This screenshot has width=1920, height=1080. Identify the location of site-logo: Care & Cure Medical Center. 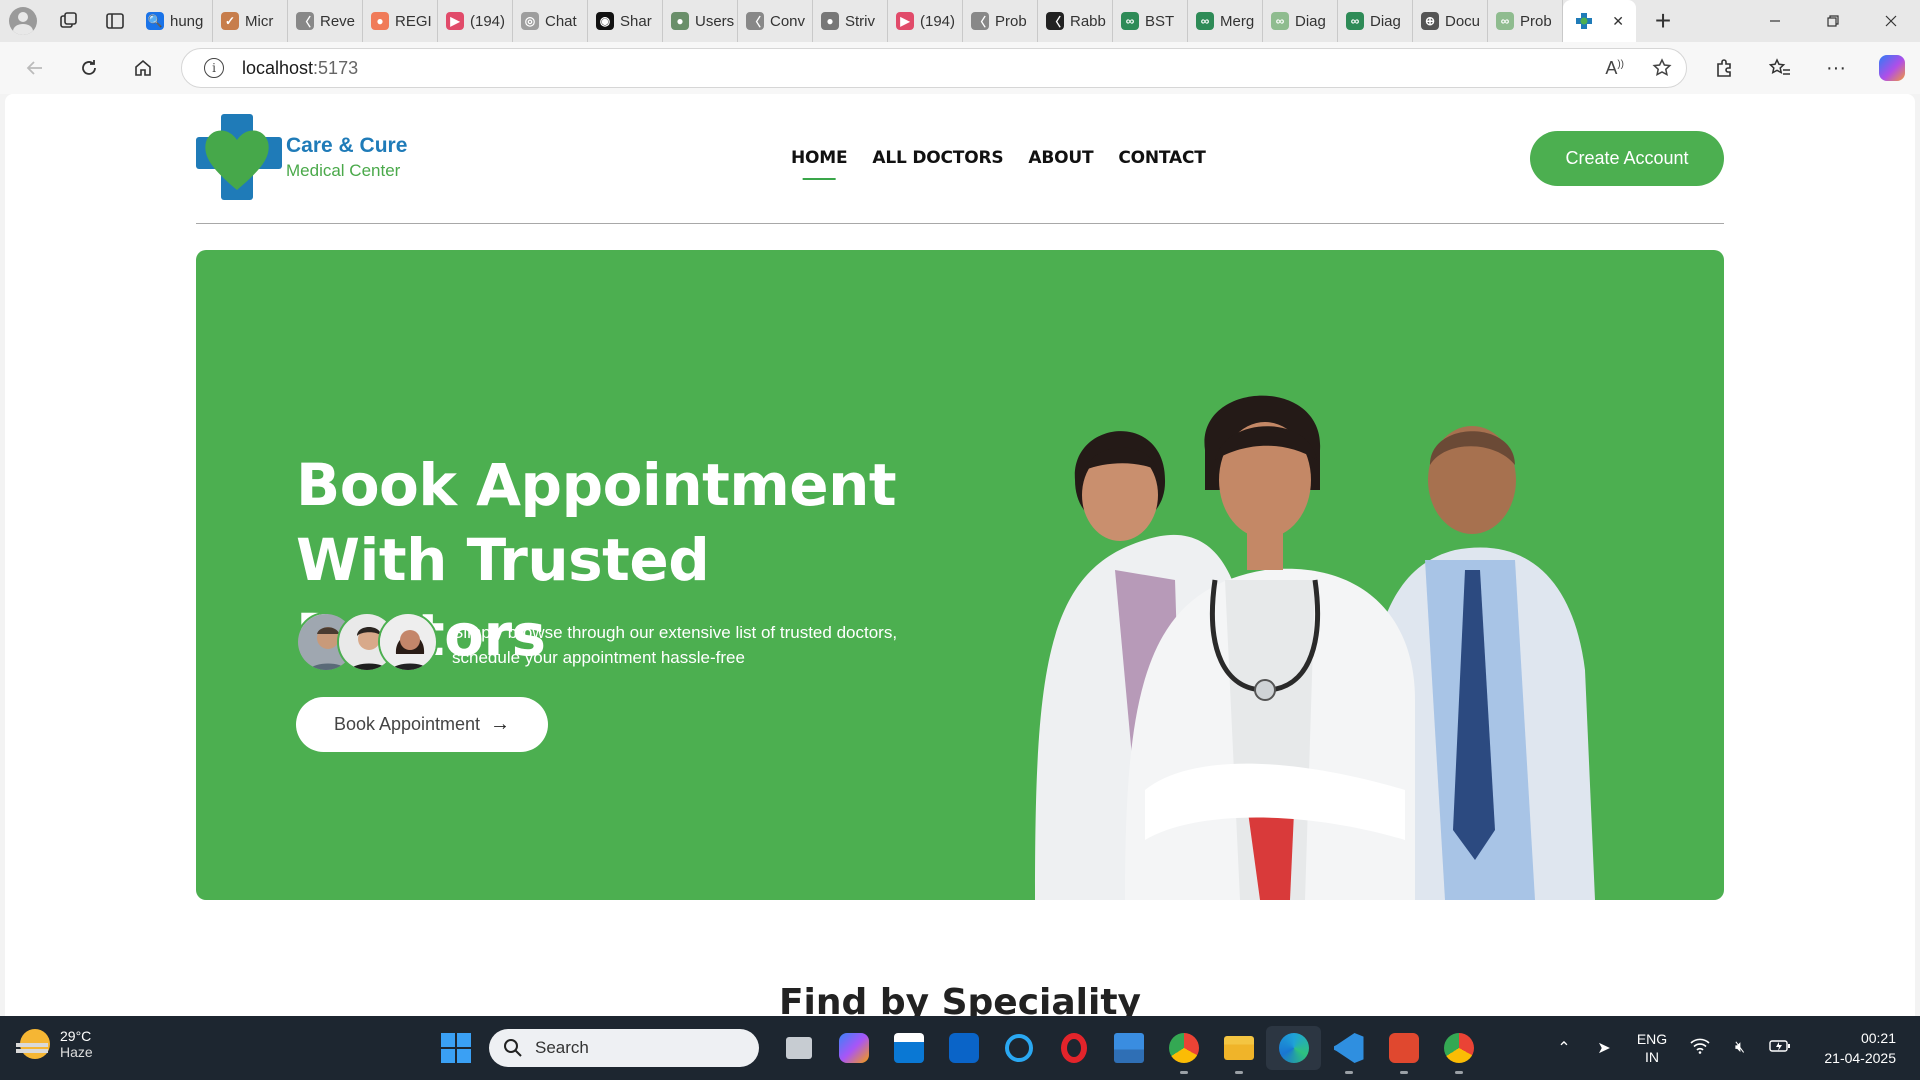
(301, 157).